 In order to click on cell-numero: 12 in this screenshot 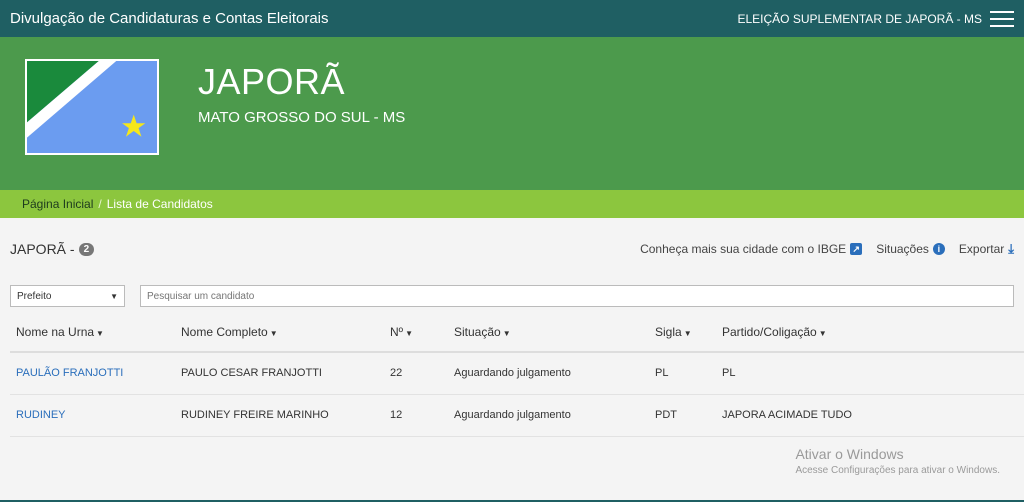, I will do `click(416, 415)`.